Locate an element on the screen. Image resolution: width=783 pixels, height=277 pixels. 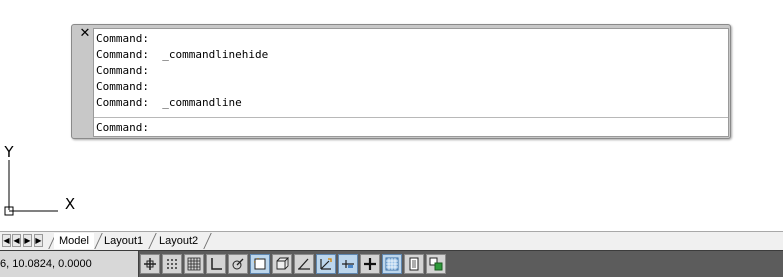
ucs-icon: Y X is located at coordinates (39, 179).